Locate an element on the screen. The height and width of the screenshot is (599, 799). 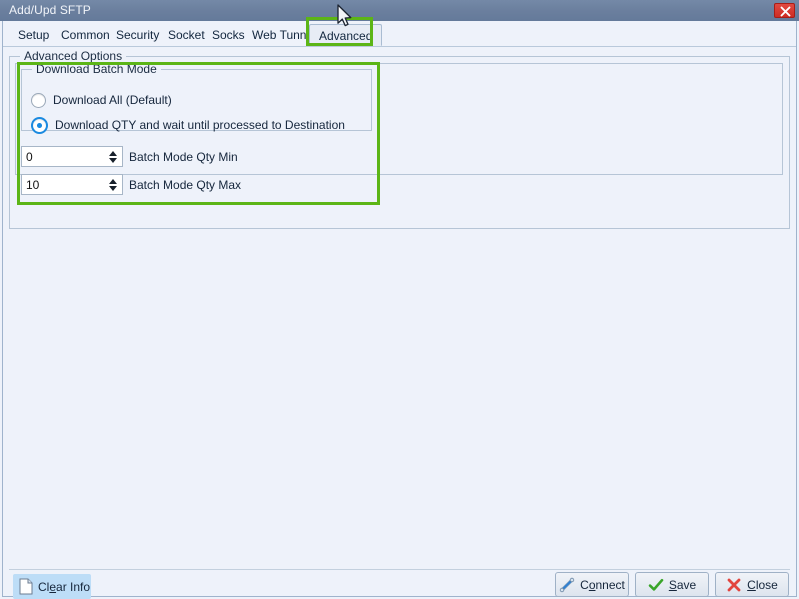
clear-info-button: Clear Info is located at coordinates (52, 586).